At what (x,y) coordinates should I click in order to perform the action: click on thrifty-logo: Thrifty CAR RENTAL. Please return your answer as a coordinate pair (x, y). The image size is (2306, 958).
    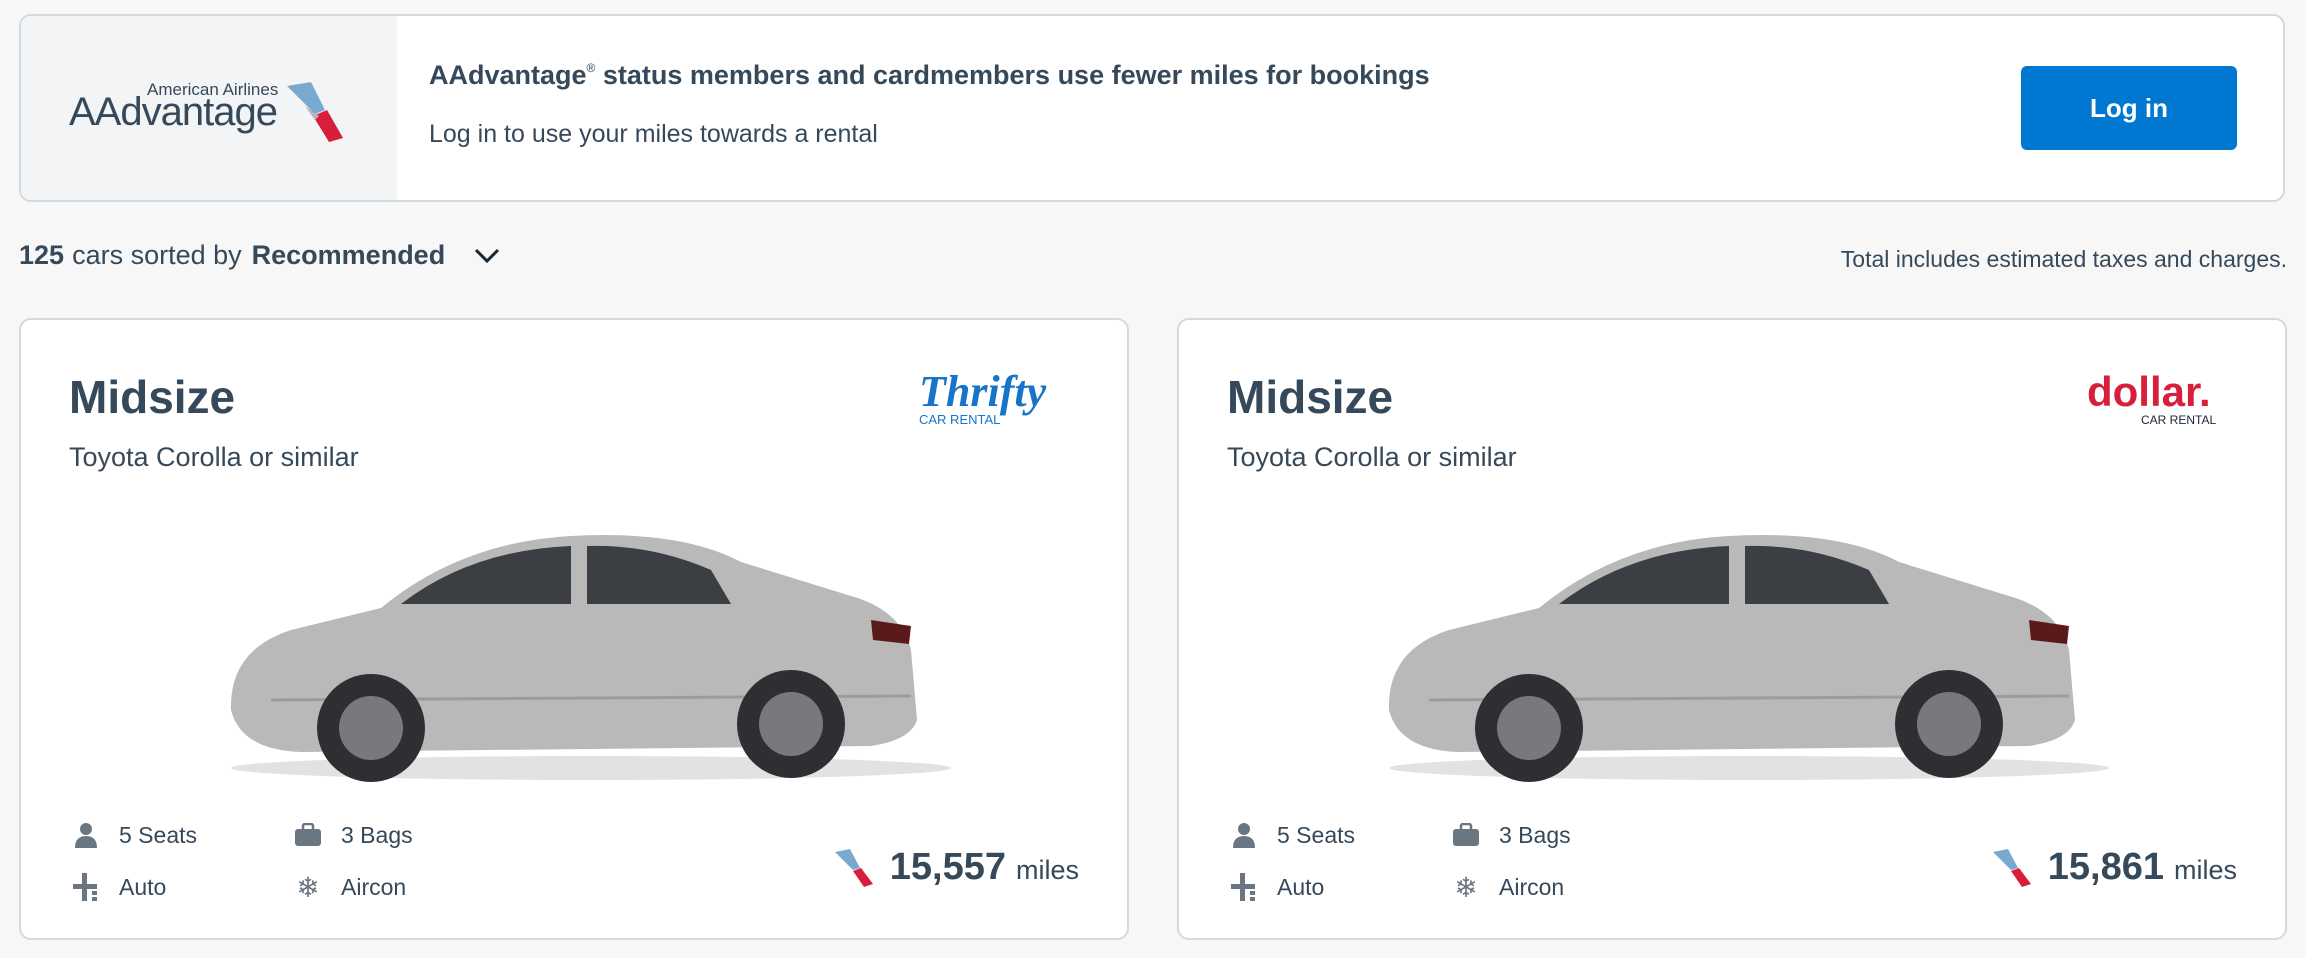
    Looking at the image, I should click on (983, 397).